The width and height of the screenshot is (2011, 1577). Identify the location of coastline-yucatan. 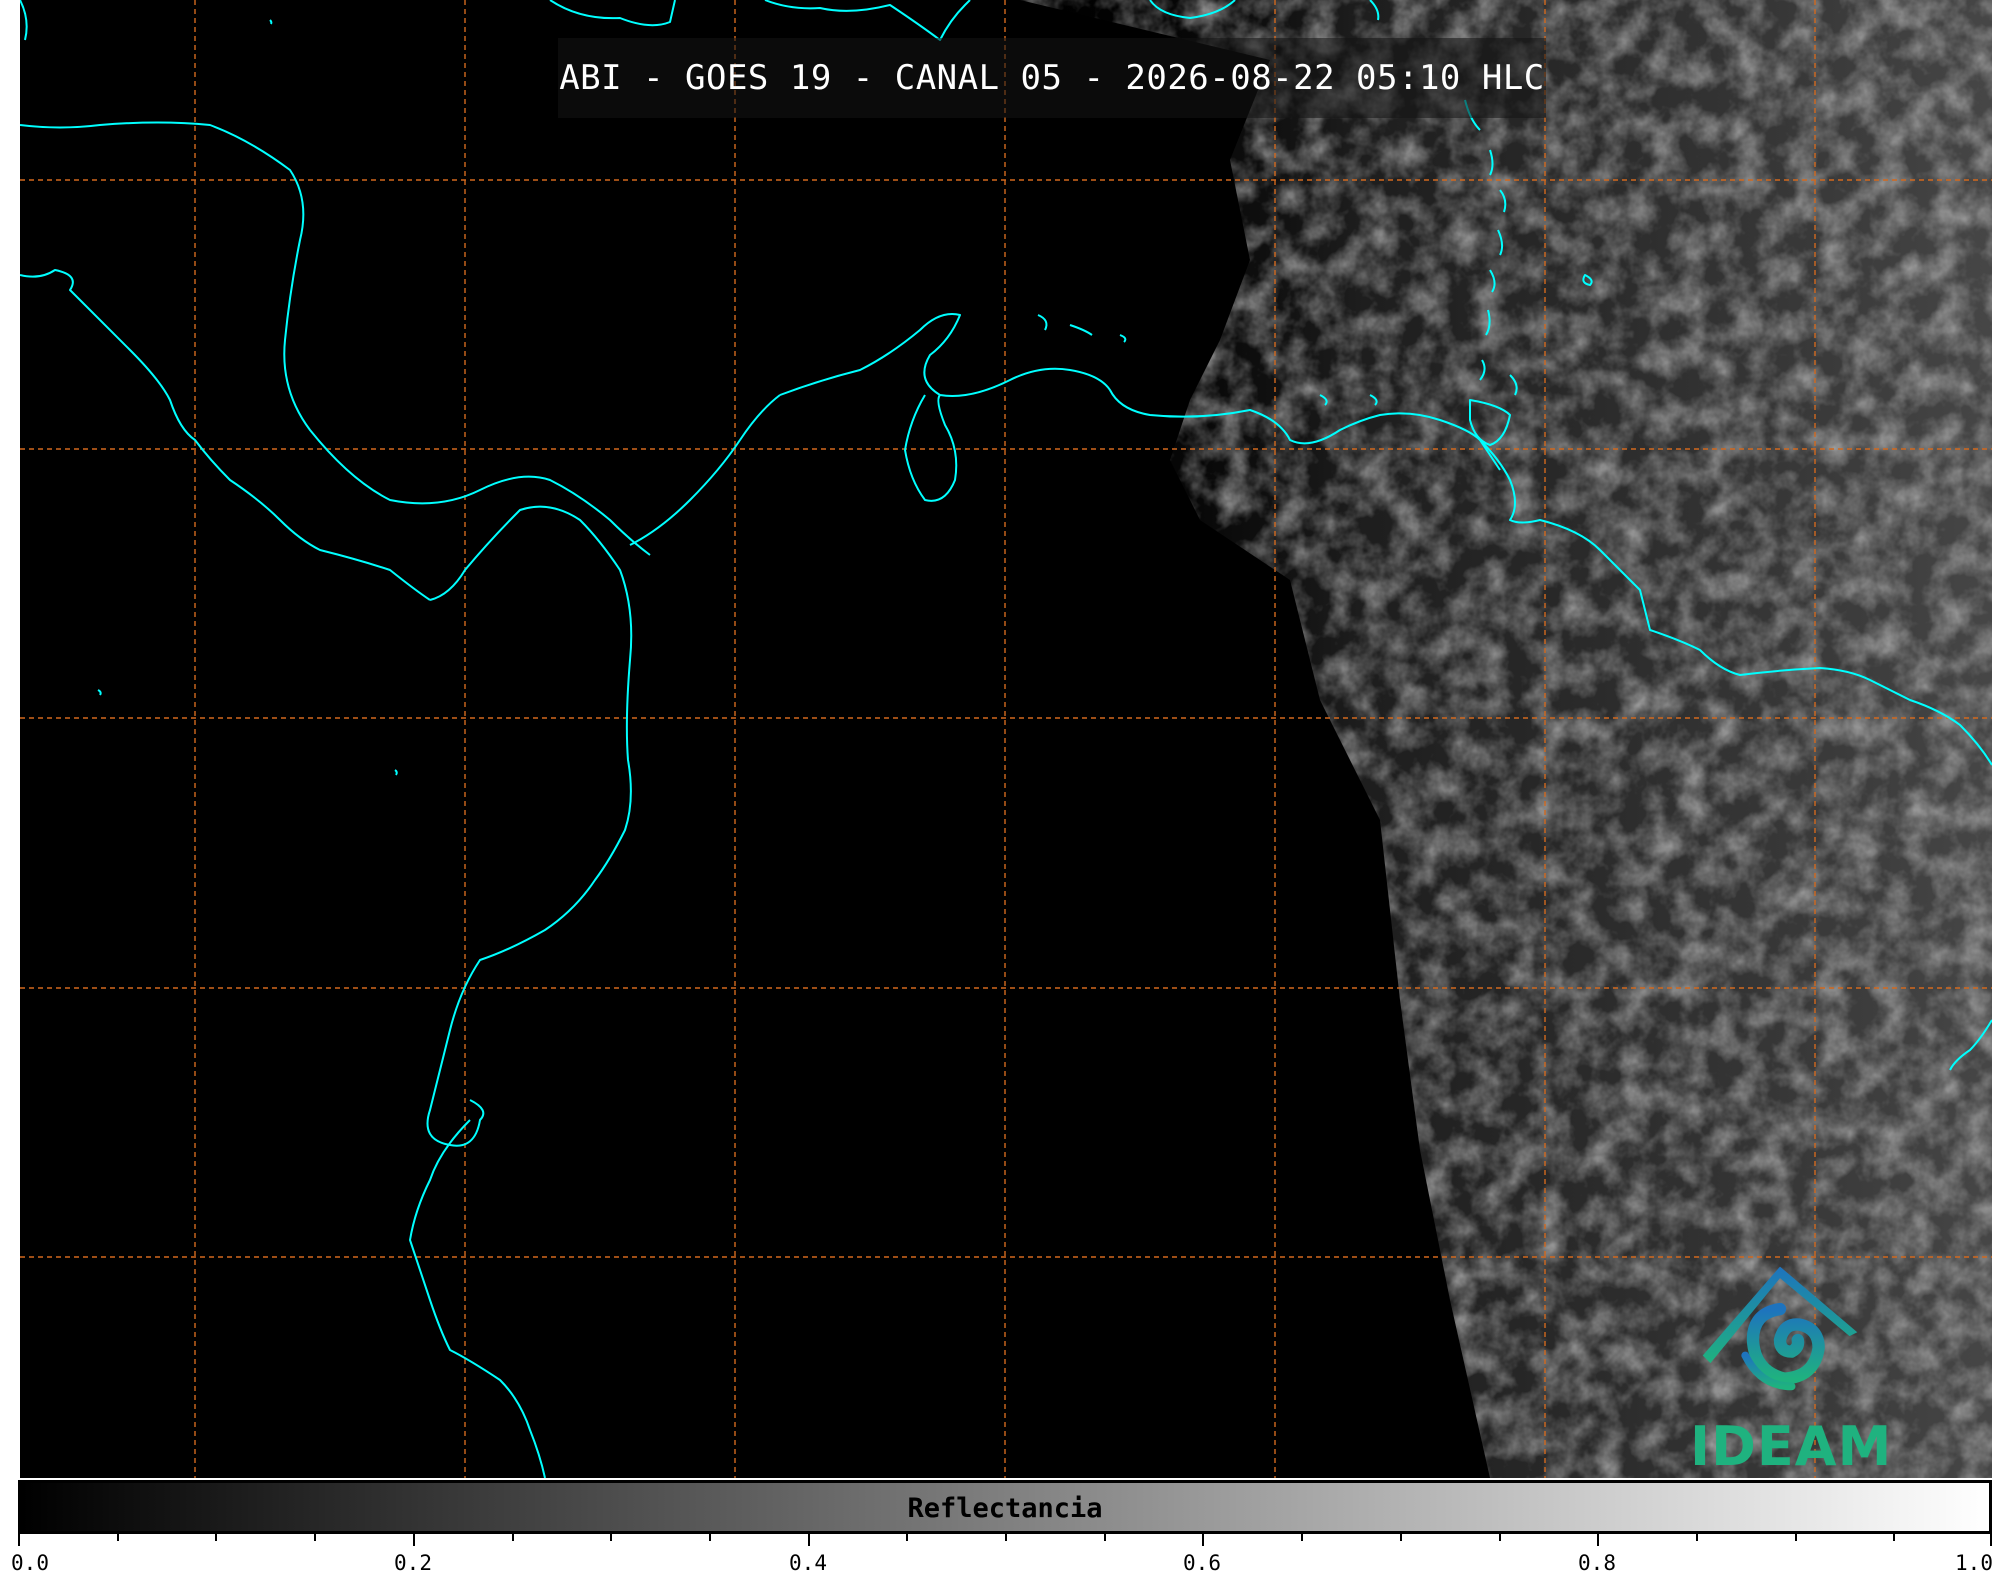
(335, 278).